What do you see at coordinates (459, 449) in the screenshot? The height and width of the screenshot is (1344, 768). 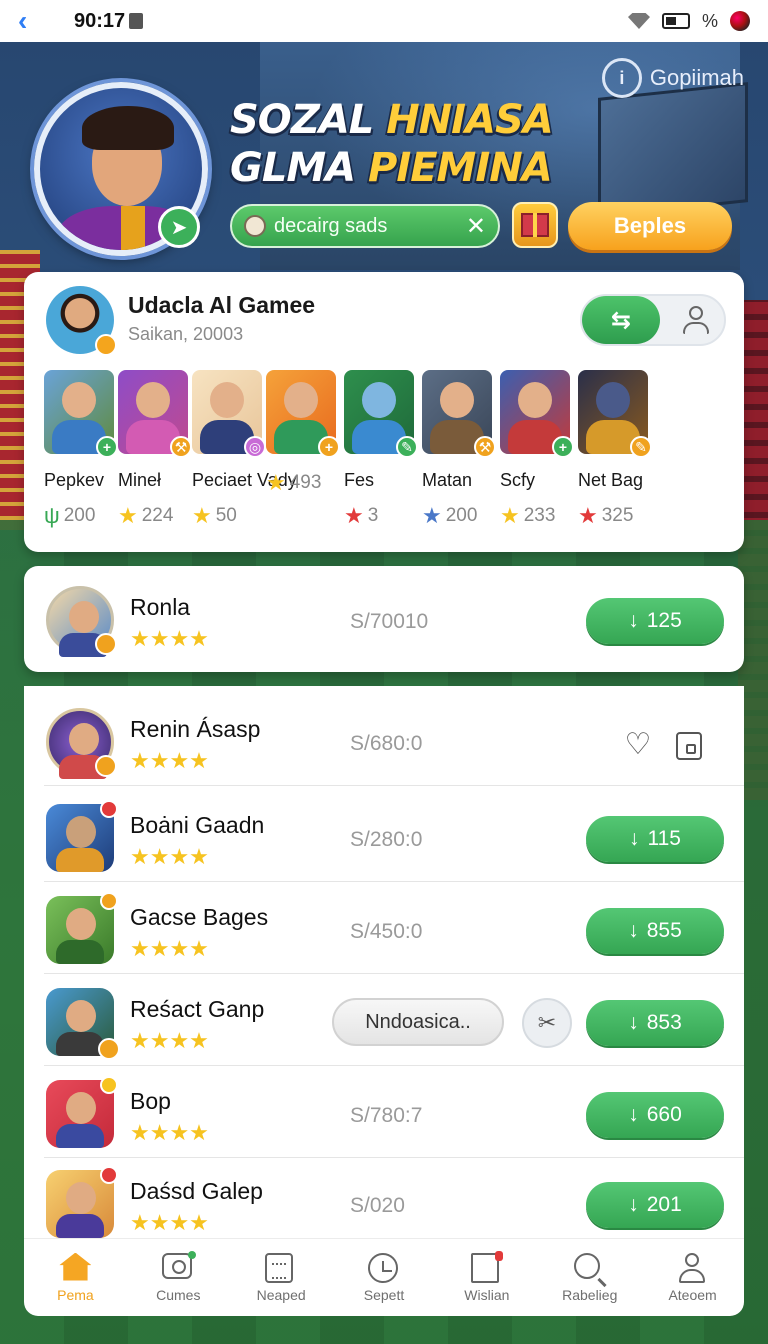 I see `player-card: ⚒ Matan ★ 200` at bounding box center [459, 449].